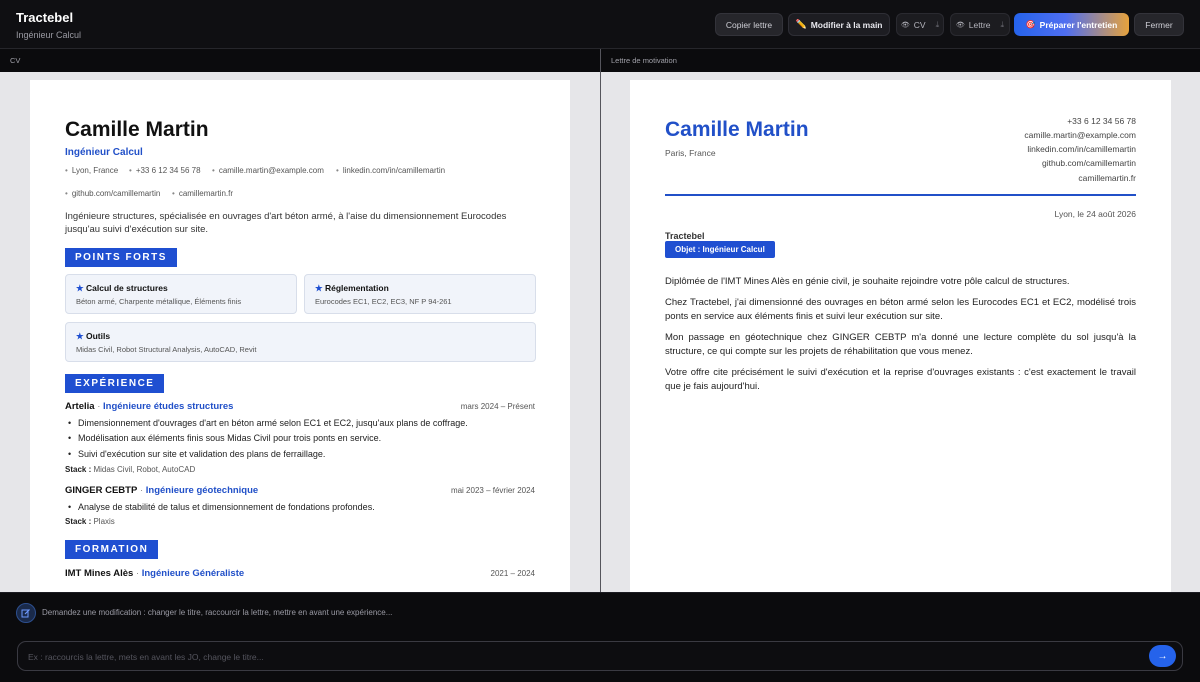  What do you see at coordinates (1101, 121) in the screenshot?
I see `letter-phone: +33 6 12 34 56 78` at bounding box center [1101, 121].